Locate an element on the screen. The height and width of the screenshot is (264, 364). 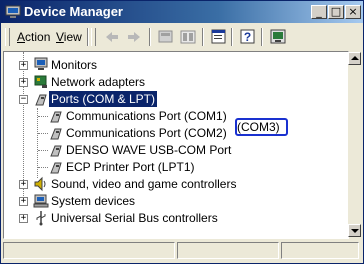
properties-icon is located at coordinates (219, 37).